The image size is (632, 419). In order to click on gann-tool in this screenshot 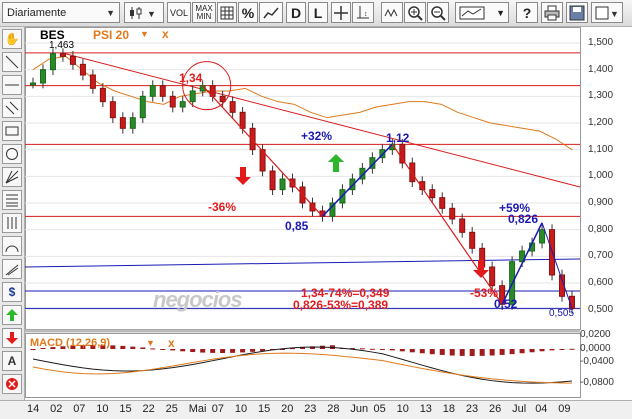, I will do `click(12, 223)`.